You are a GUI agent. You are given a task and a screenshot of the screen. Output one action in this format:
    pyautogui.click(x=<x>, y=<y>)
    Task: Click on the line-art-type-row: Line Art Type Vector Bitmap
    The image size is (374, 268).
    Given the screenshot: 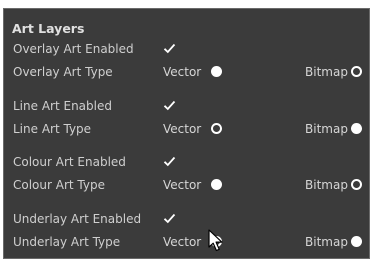 What is the action you would take?
    pyautogui.click(x=186, y=129)
    